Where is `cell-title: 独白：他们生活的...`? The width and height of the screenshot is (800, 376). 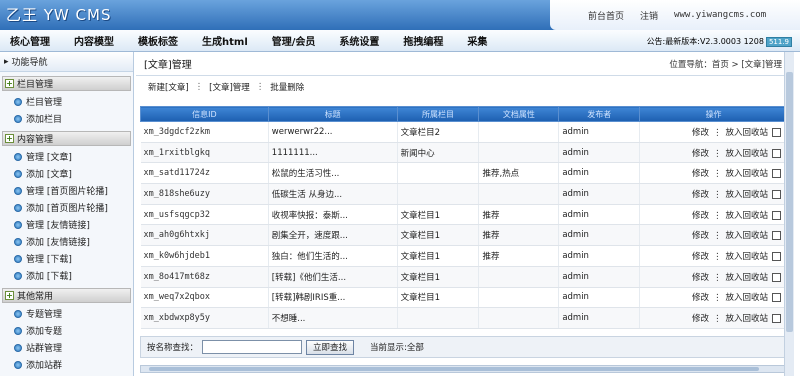 cell-title: 独白：他们生活的... is located at coordinates (333, 256).